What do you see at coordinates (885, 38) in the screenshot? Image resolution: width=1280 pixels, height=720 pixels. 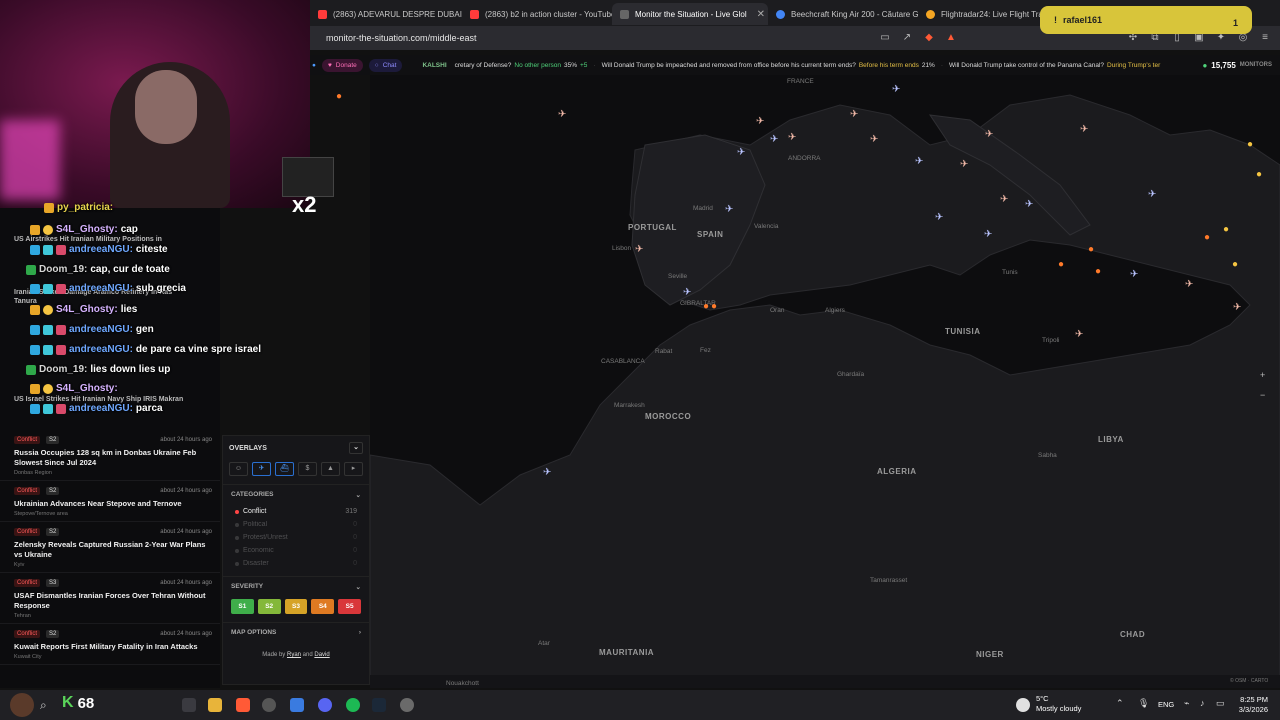 I see `cast-icon: ▭` at bounding box center [885, 38].